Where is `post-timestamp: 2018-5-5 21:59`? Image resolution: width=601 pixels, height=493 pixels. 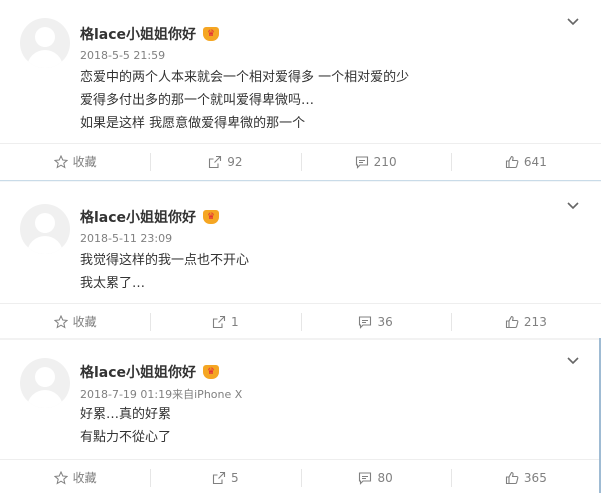
post-timestamp: 2018-5-5 21:59 is located at coordinates (122, 55).